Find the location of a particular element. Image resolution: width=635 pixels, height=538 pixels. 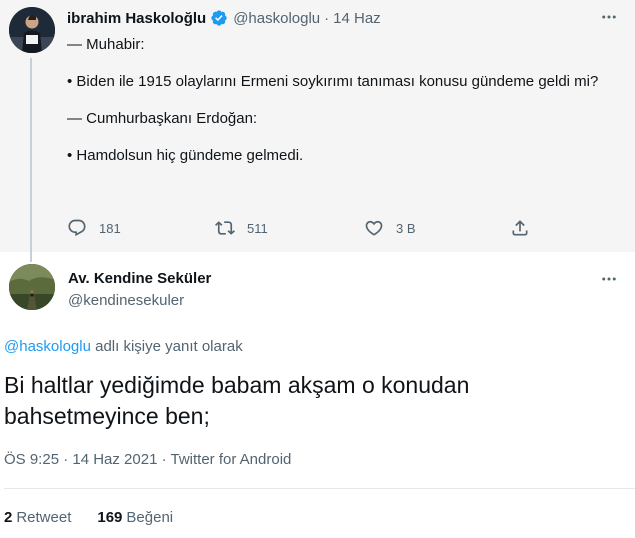

tweet-stats: 2 Retweet 169 Beğeni is located at coordinates (101, 517).